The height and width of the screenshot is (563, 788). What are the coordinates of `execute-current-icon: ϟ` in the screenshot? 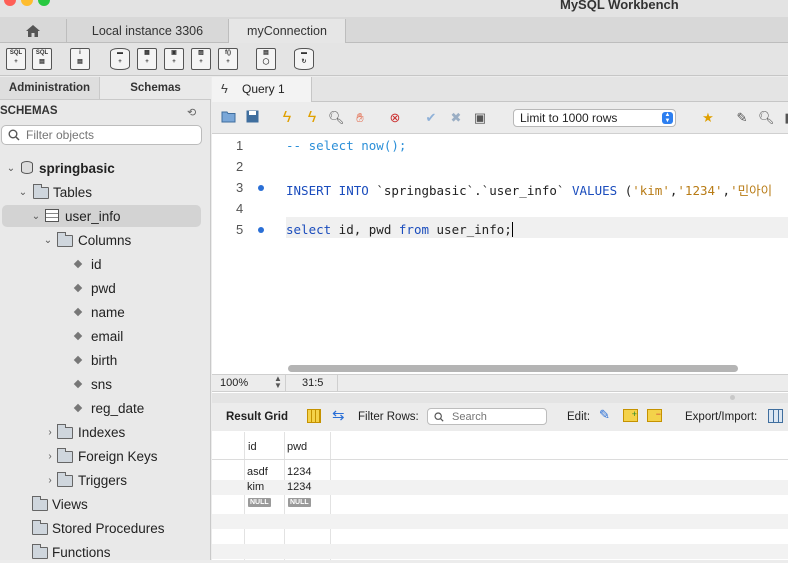 It's located at (312, 118).